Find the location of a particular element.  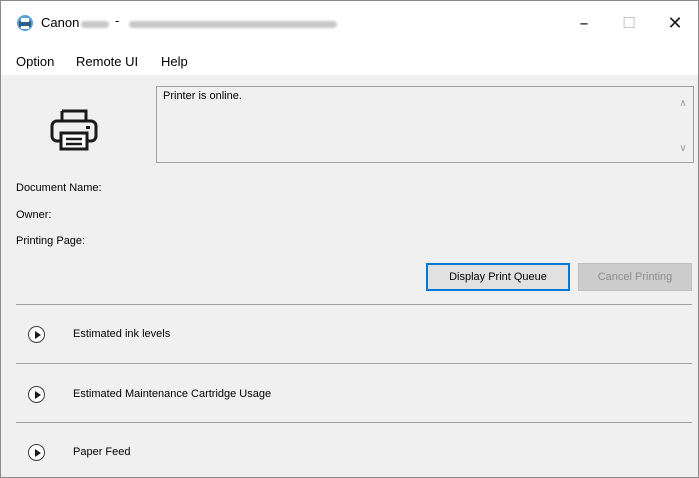

maximize-icon: ☐ is located at coordinates (629, 23).